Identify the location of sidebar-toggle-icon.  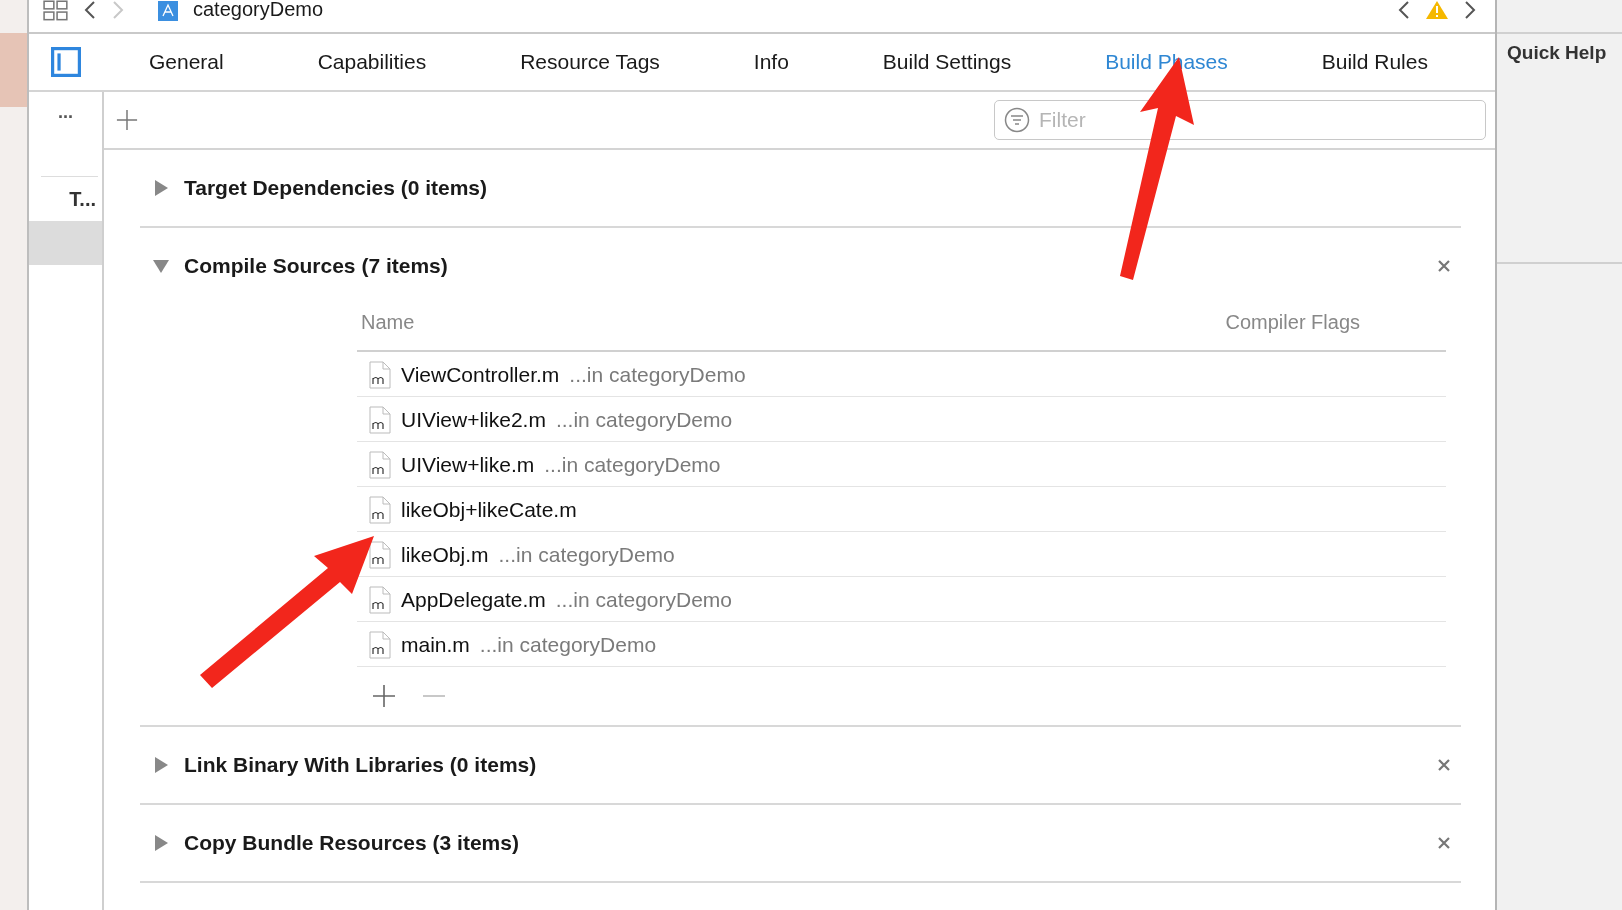
(65, 62).